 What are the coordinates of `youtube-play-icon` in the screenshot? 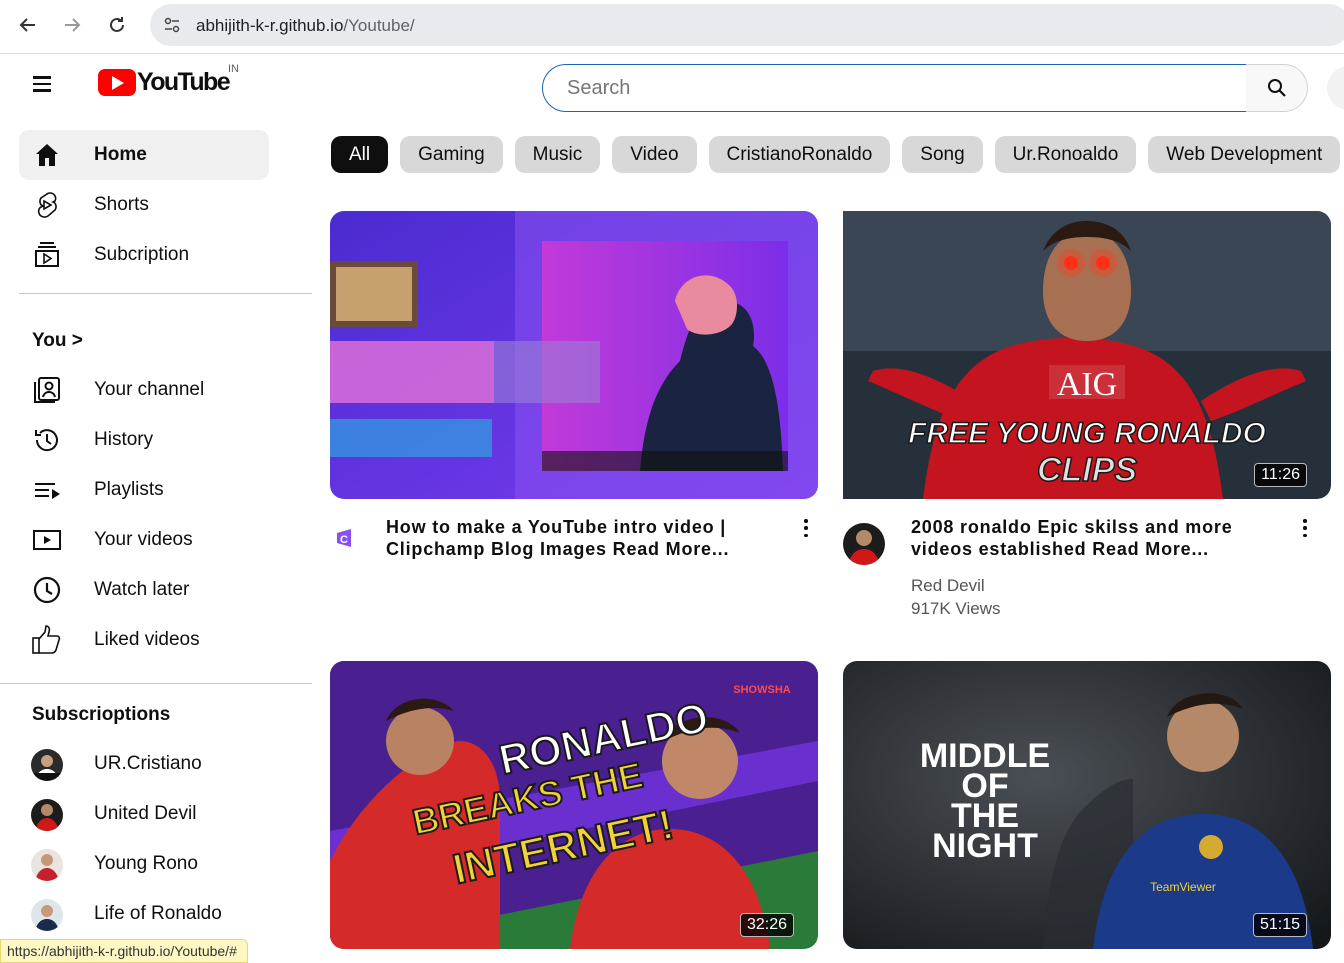 It's located at (117, 82).